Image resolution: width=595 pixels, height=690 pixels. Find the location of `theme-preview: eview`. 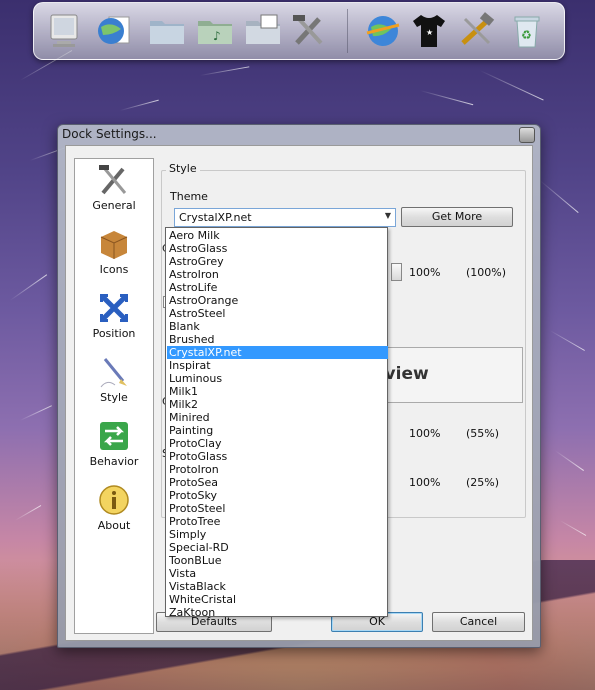

theme-preview: eview is located at coordinates (450, 375).